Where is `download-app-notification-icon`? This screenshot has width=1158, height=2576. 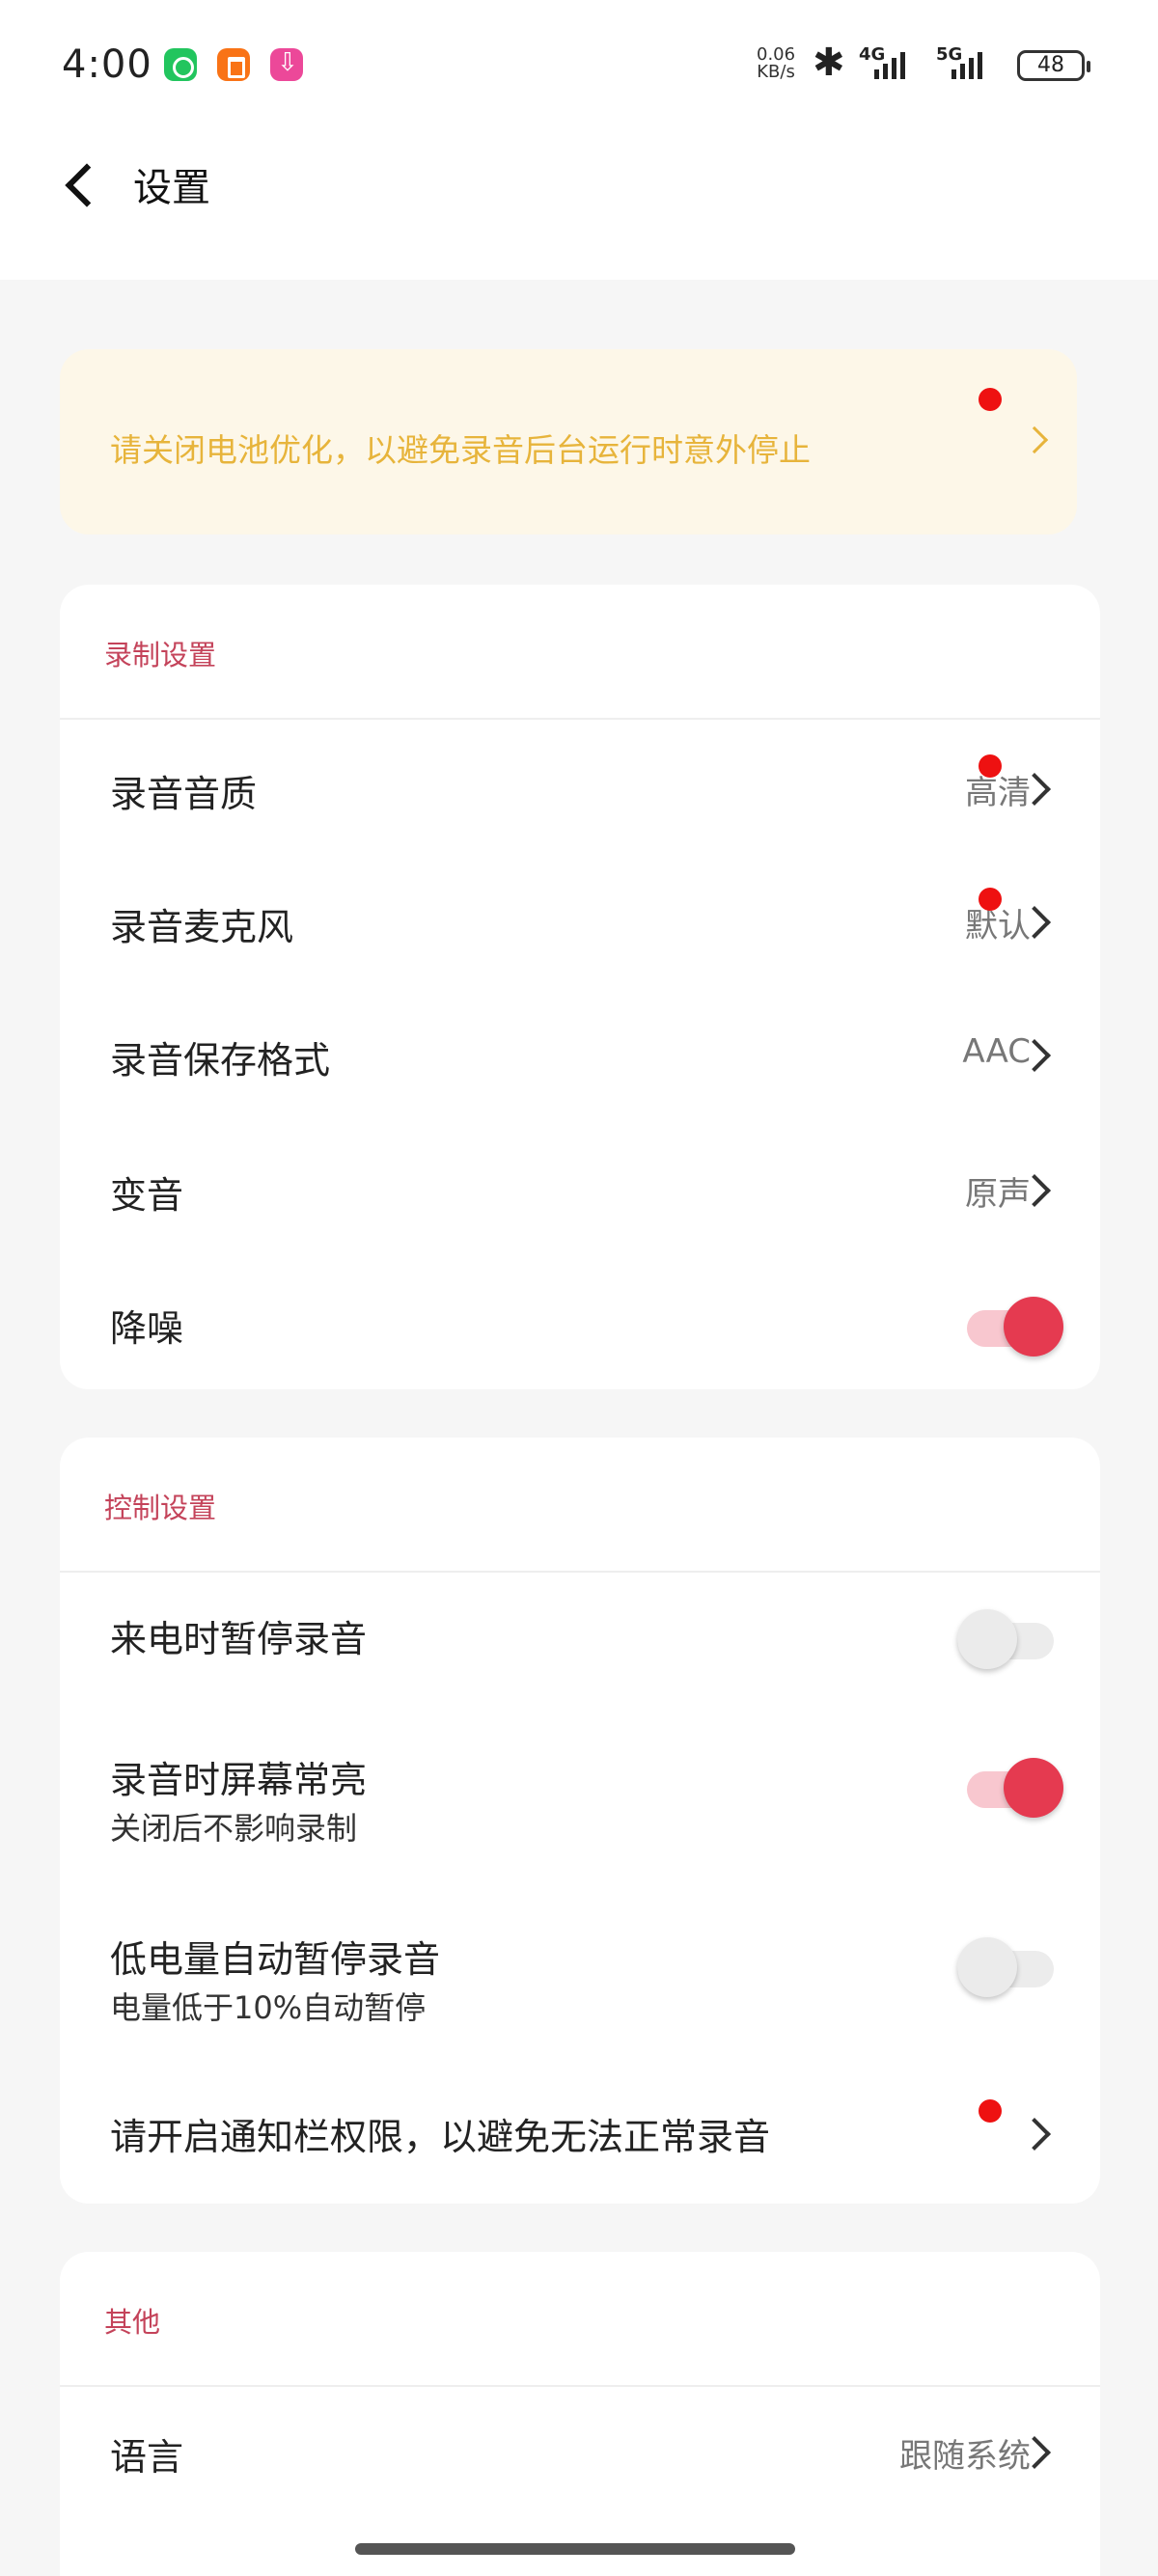
download-app-notification-icon is located at coordinates (286, 64).